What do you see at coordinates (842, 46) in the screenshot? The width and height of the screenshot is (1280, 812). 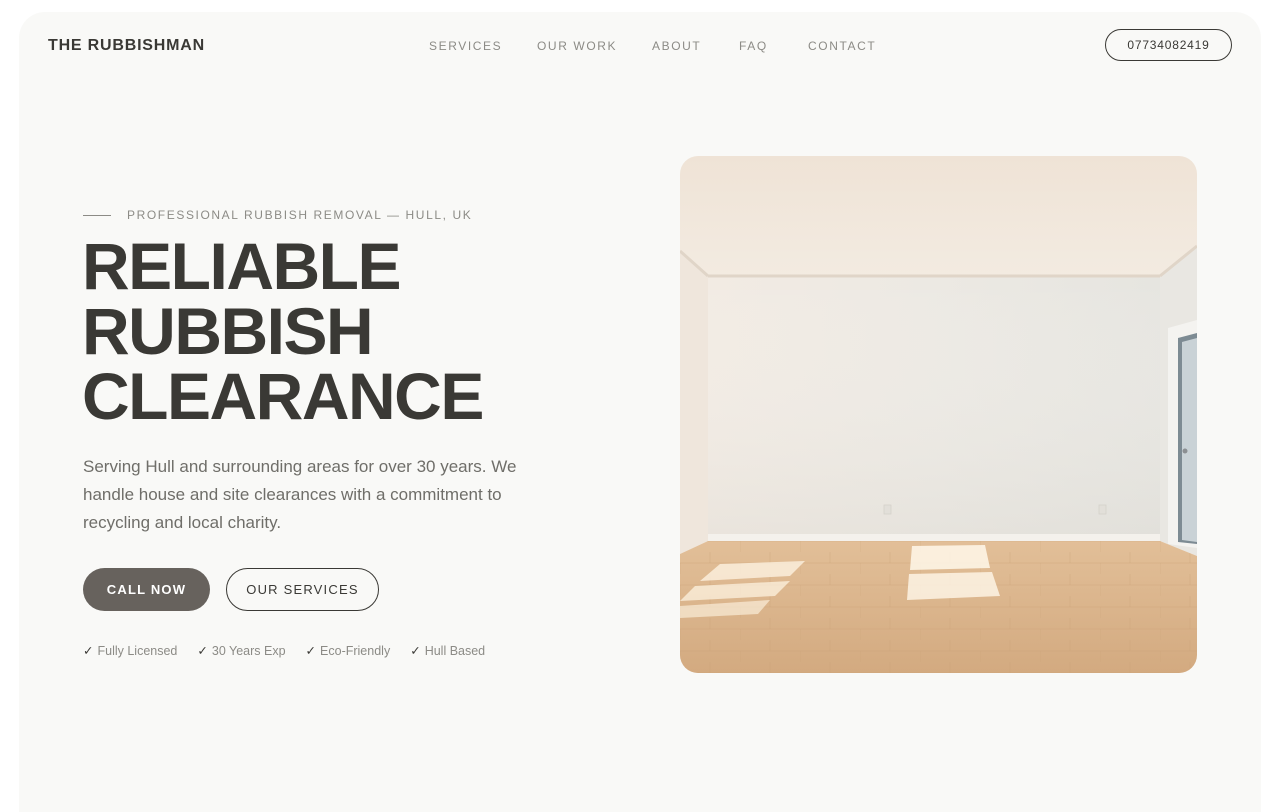 I see `nav-contact: CONTACT` at bounding box center [842, 46].